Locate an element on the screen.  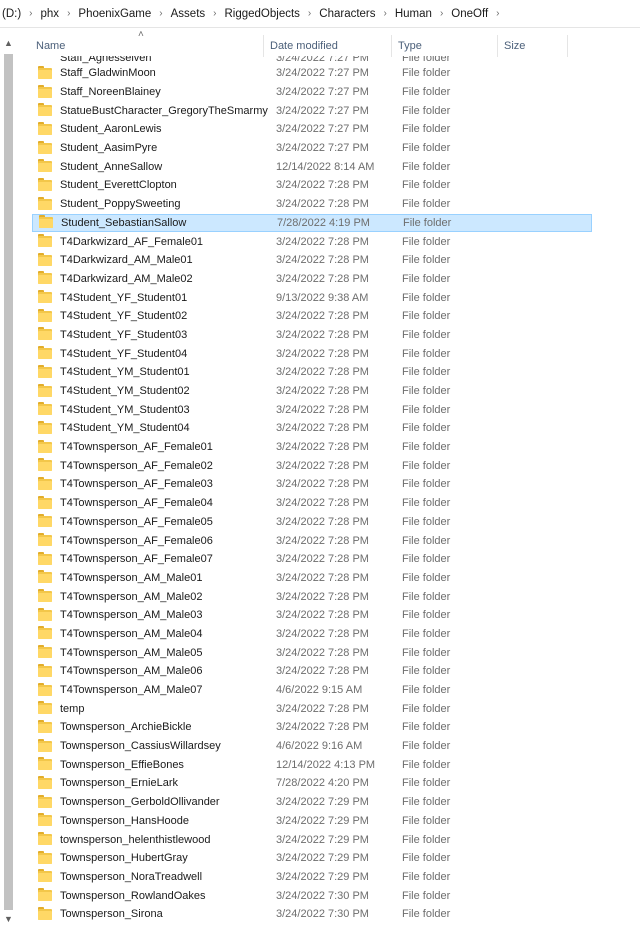
vertical-scrollbar: ▲ ▼ is located at coordinates (8, 481).